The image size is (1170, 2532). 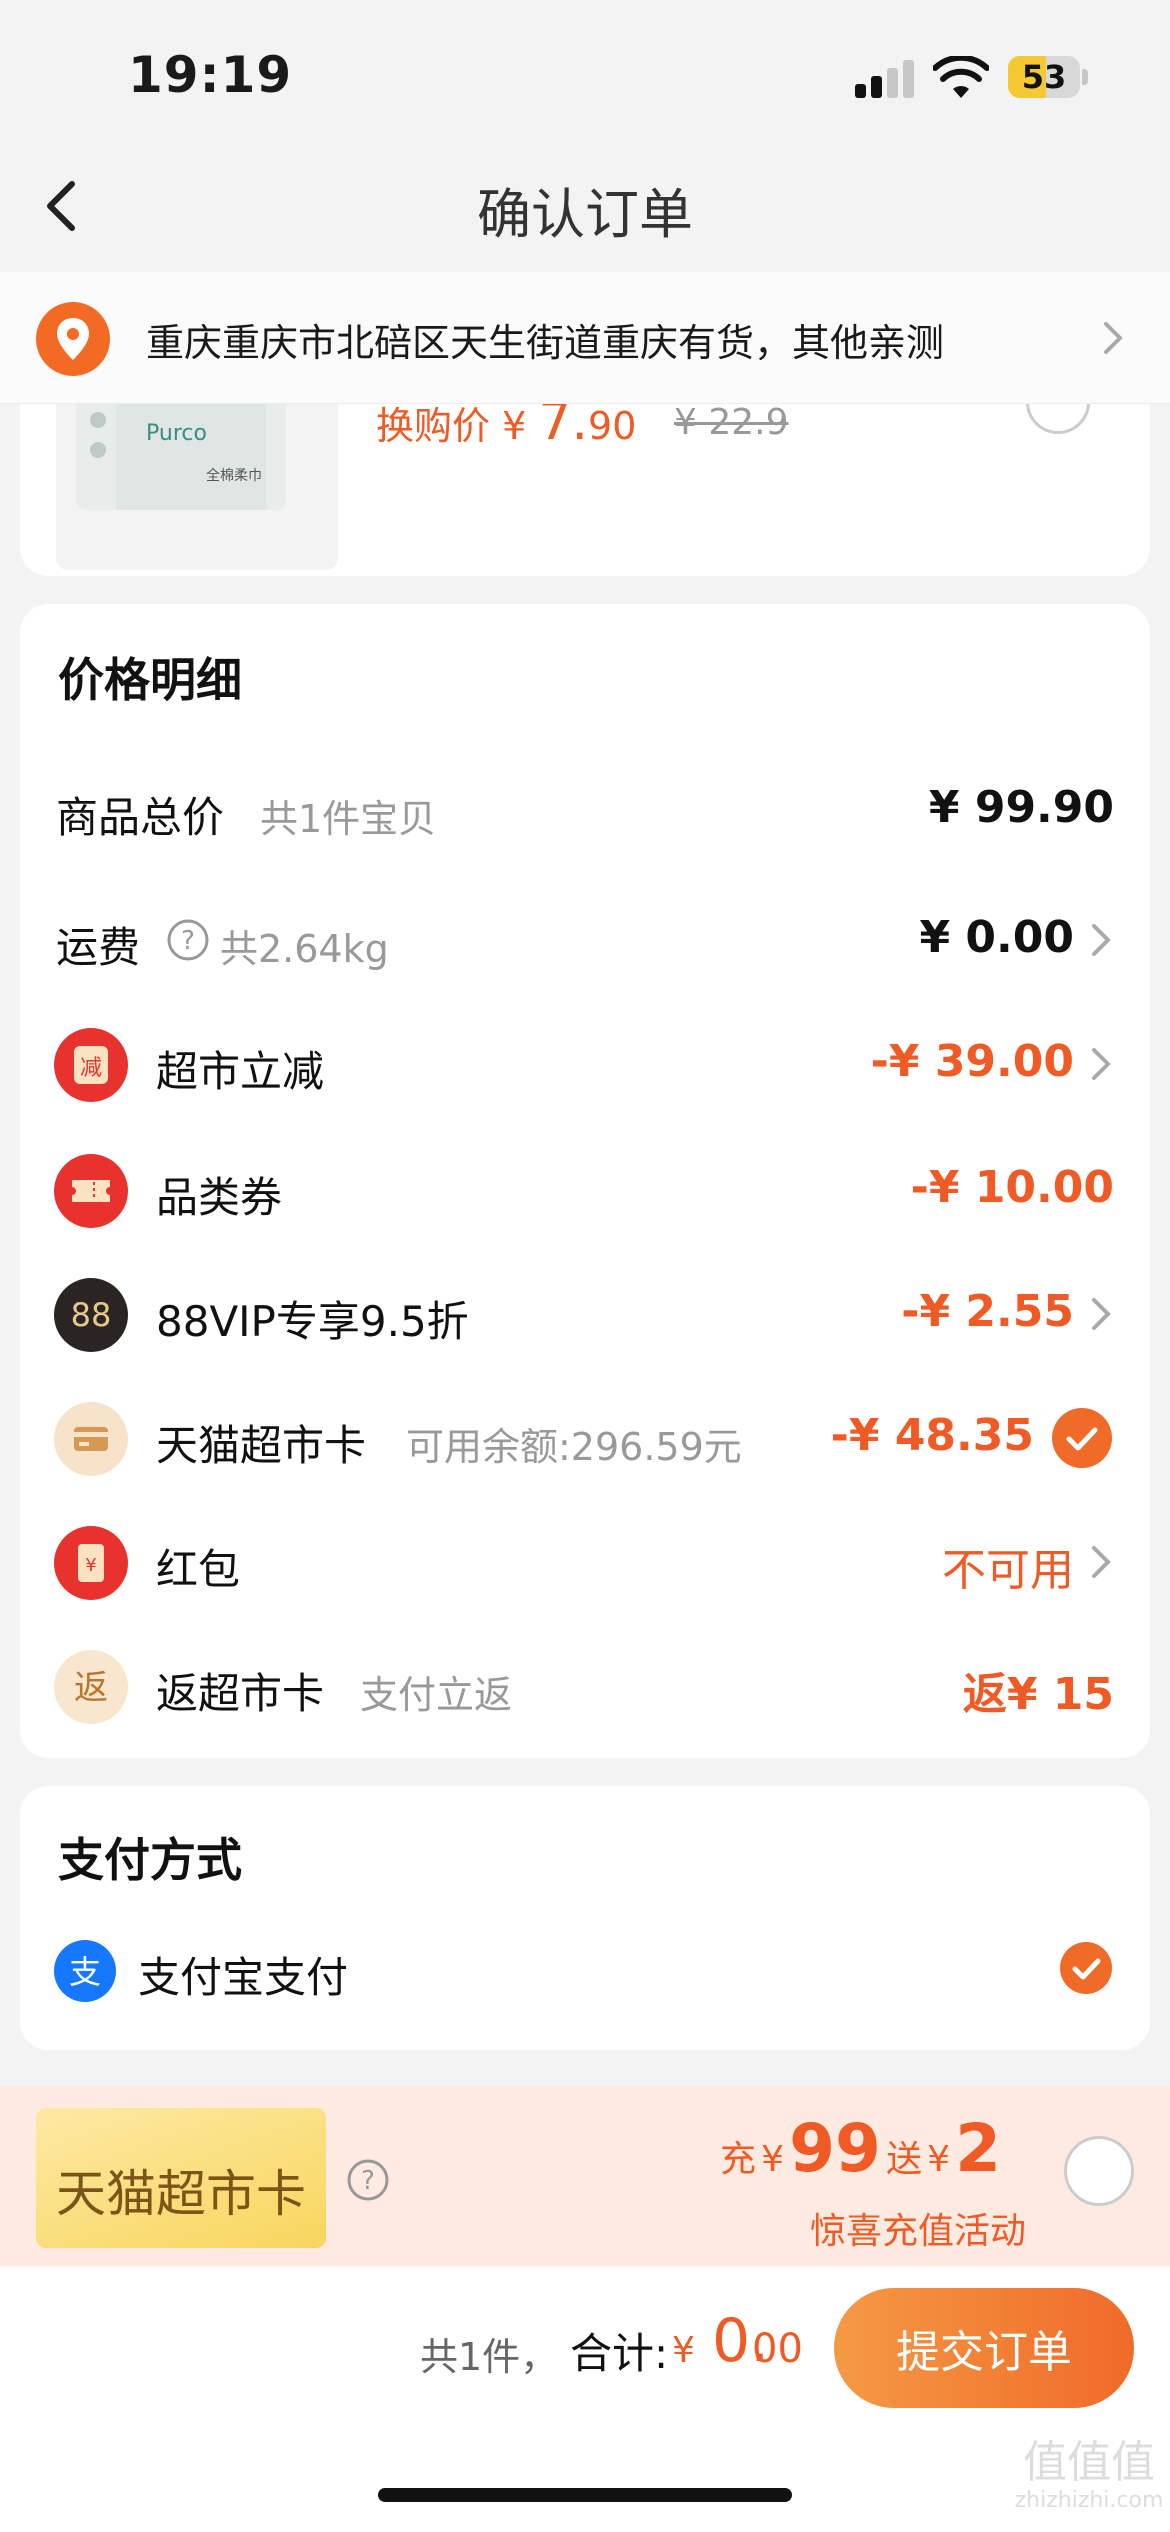 I want to click on watermark-line1: 值值值, so click(x=1089, y=2462).